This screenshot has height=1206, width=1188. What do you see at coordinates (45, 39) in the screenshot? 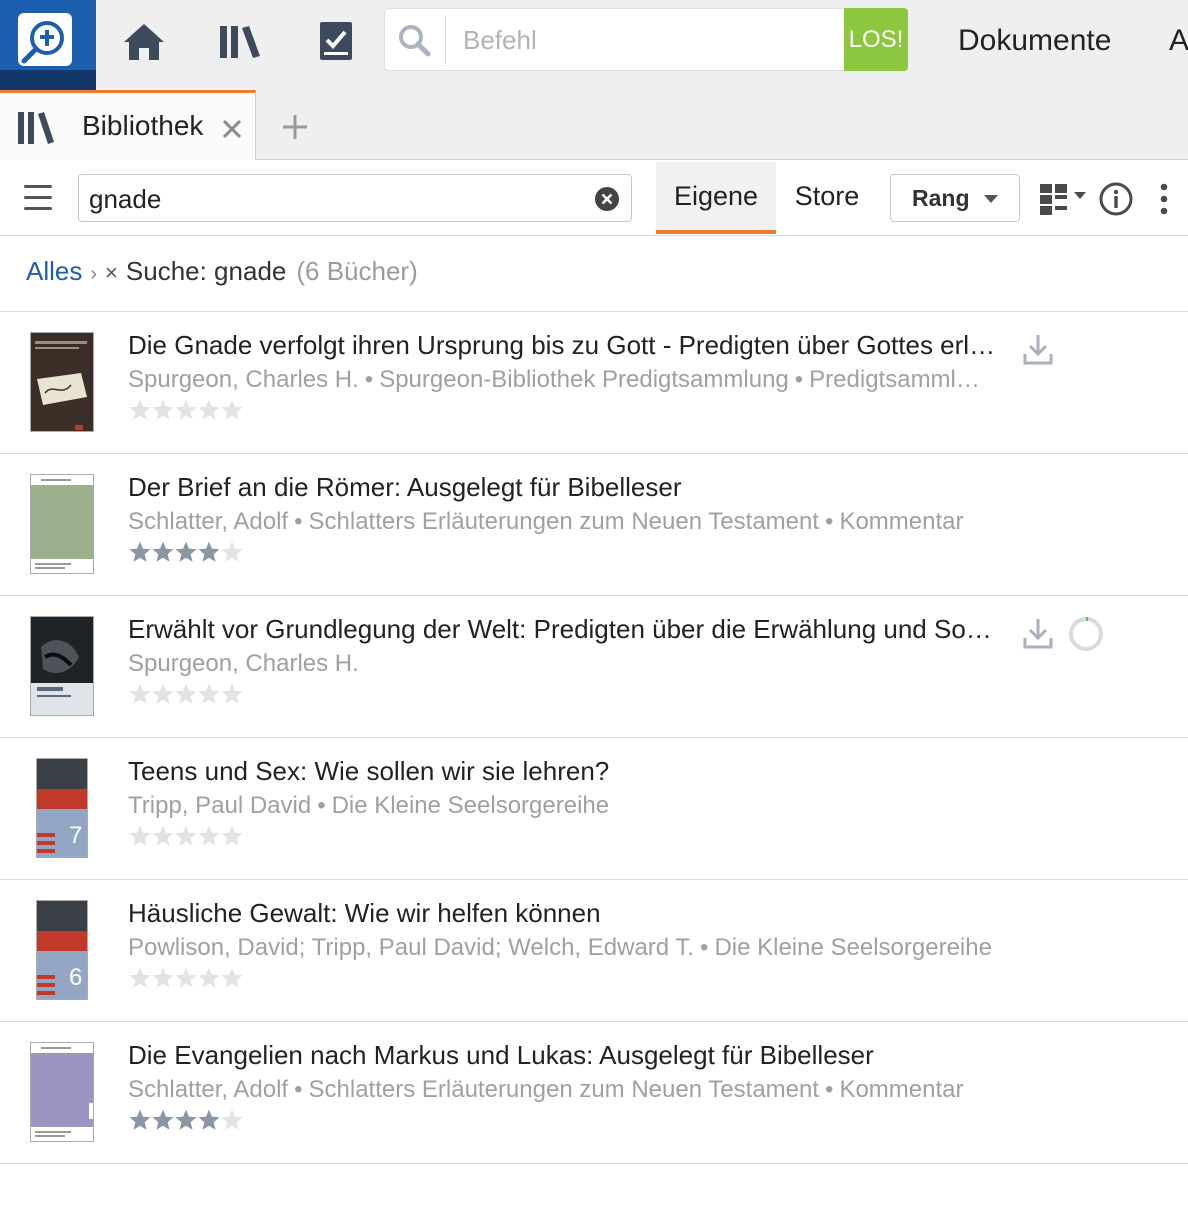
I see `logos-logo-icon` at bounding box center [45, 39].